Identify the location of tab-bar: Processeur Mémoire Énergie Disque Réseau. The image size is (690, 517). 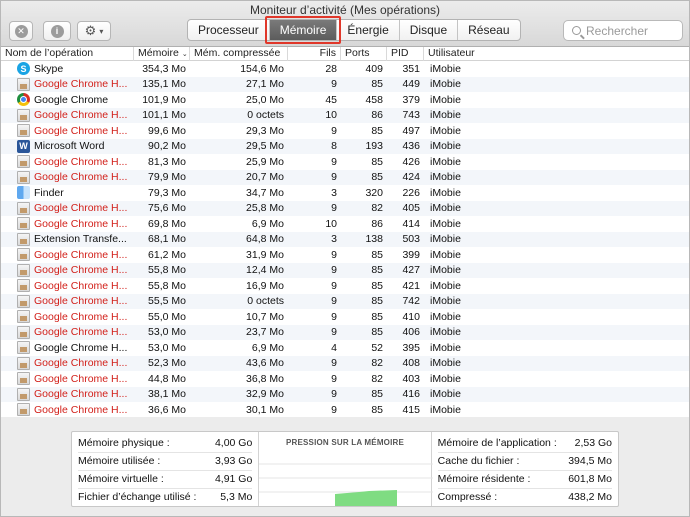
(354, 30).